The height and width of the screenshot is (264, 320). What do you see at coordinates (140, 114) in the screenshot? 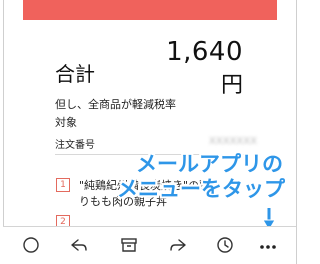
I see `tax-note: 但し、全商品が軽減税率 対象` at bounding box center [140, 114].